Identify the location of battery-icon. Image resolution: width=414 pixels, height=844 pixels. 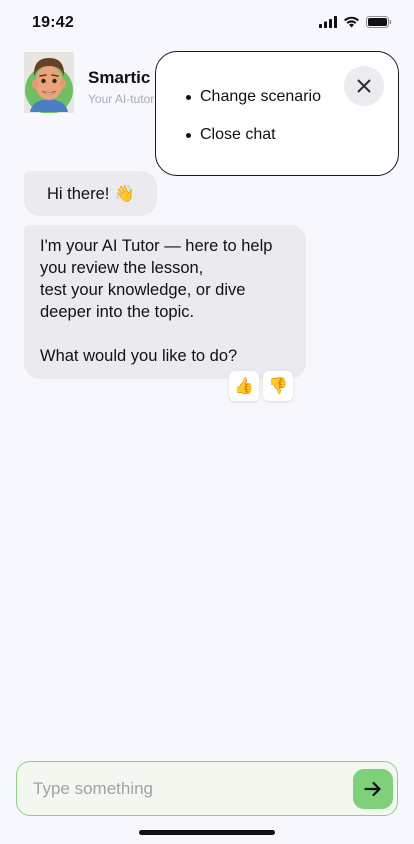
(379, 22).